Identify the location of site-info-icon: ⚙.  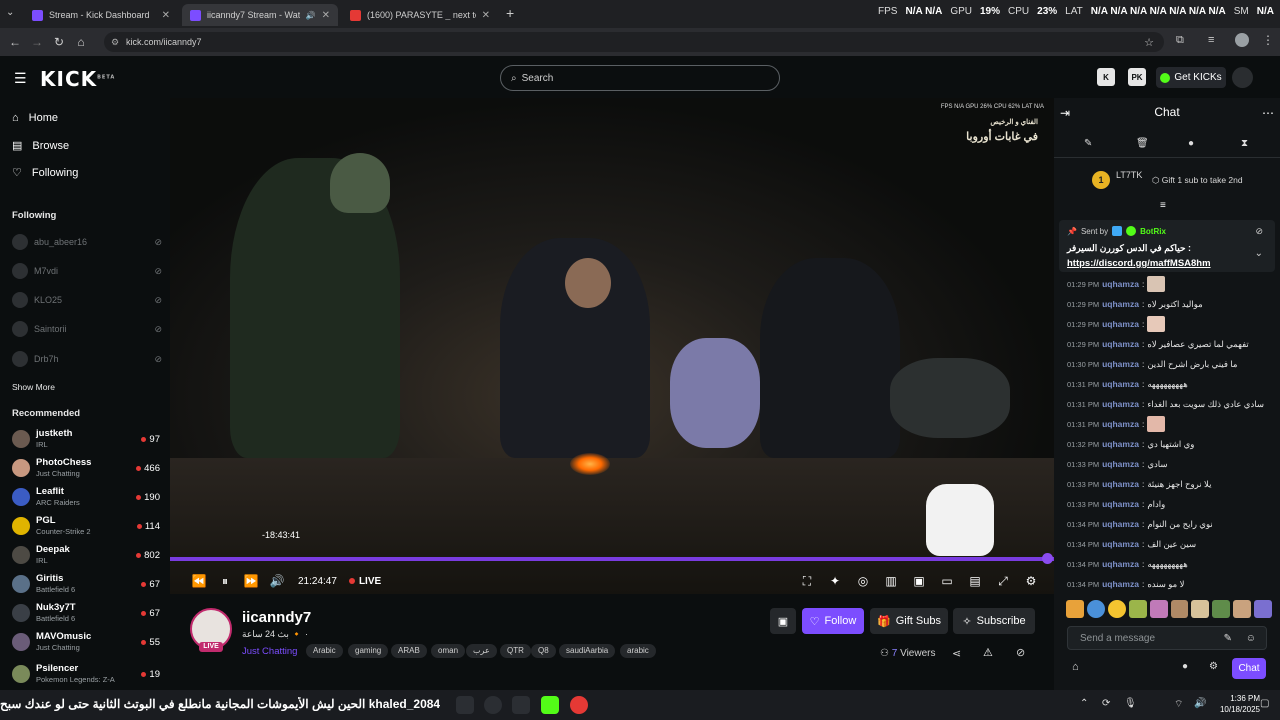
(115, 42).